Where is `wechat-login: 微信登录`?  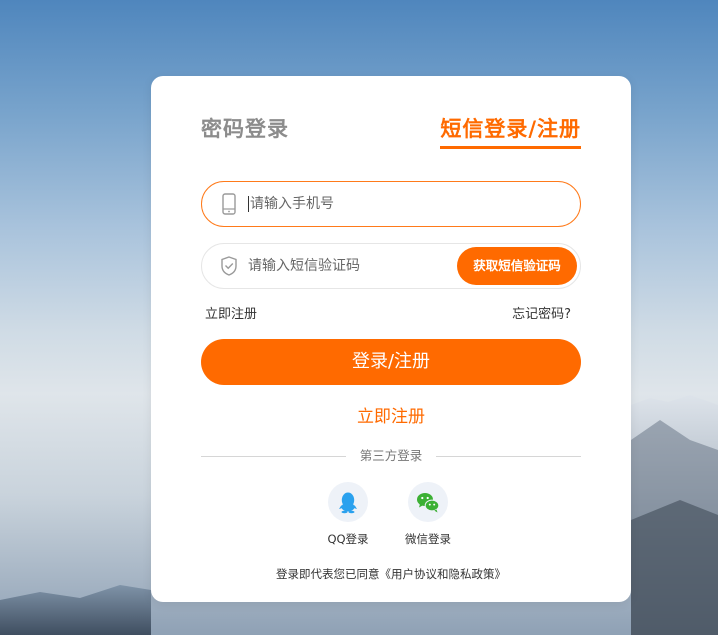
wechat-login: 微信登录 is located at coordinates (428, 514).